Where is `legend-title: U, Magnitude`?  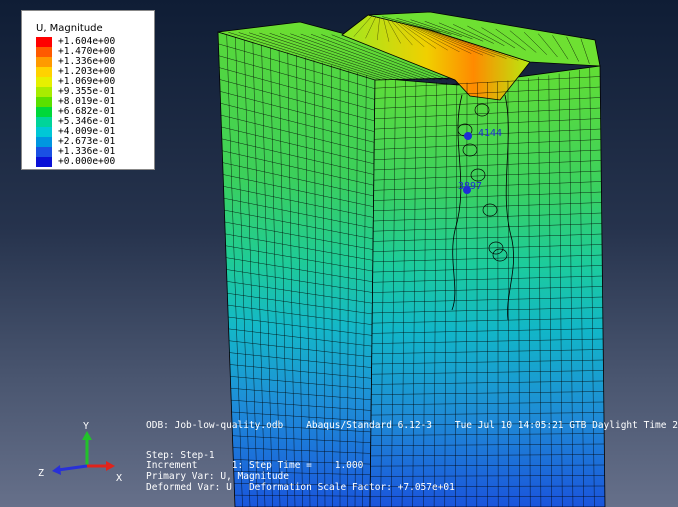
legend-title: U, Magnitude is located at coordinates (69, 28).